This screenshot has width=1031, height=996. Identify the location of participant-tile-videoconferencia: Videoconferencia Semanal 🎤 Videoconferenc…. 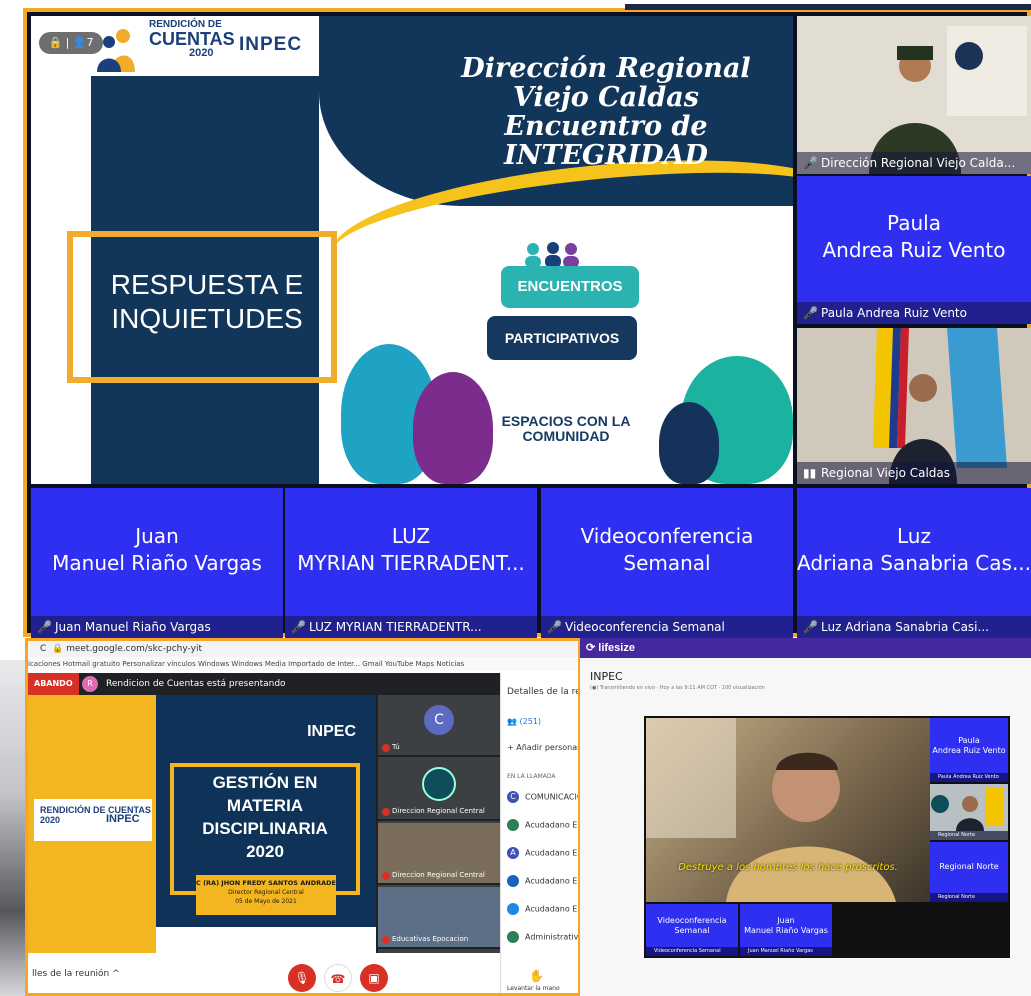
(667, 563).